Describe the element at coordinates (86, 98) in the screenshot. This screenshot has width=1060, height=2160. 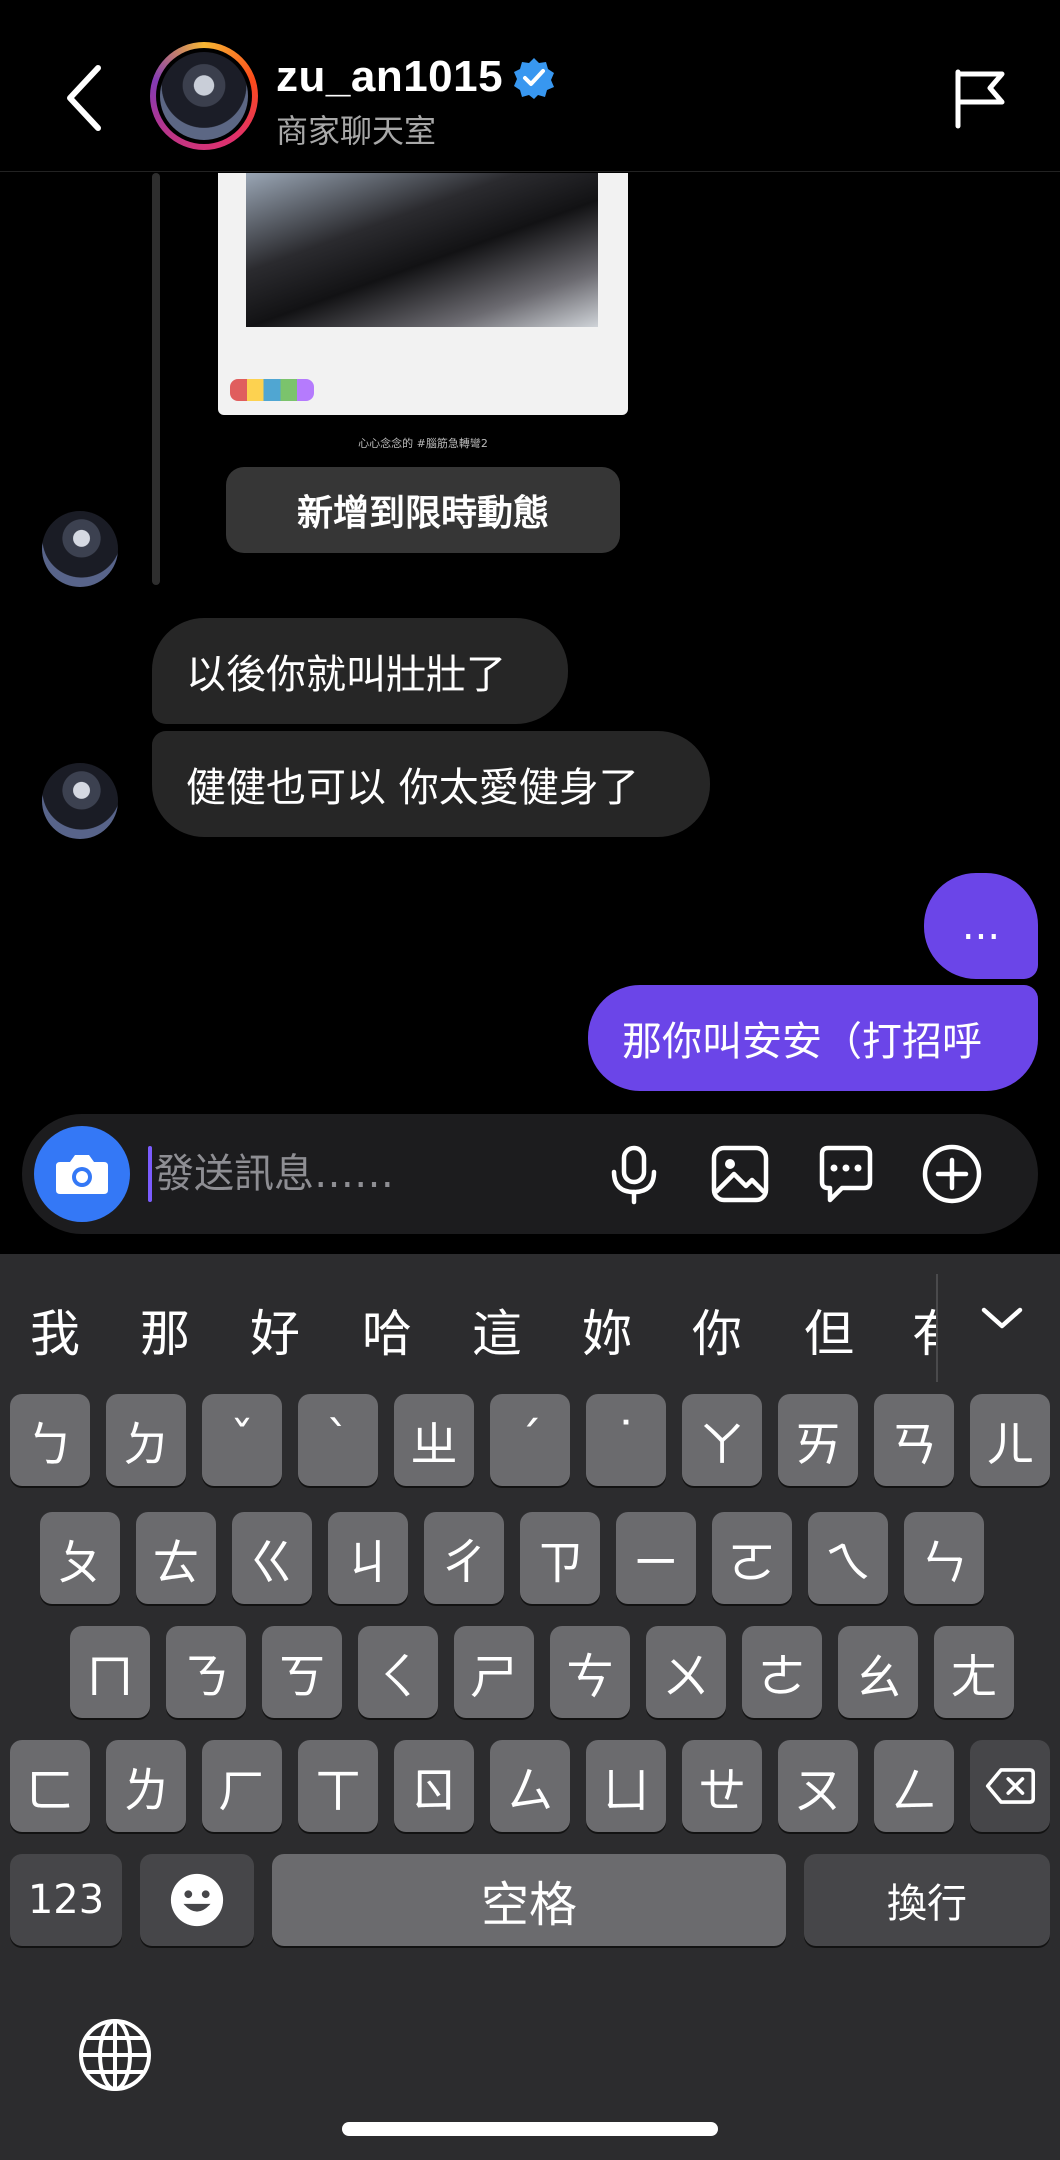
I see `chevron-left-icon` at that location.